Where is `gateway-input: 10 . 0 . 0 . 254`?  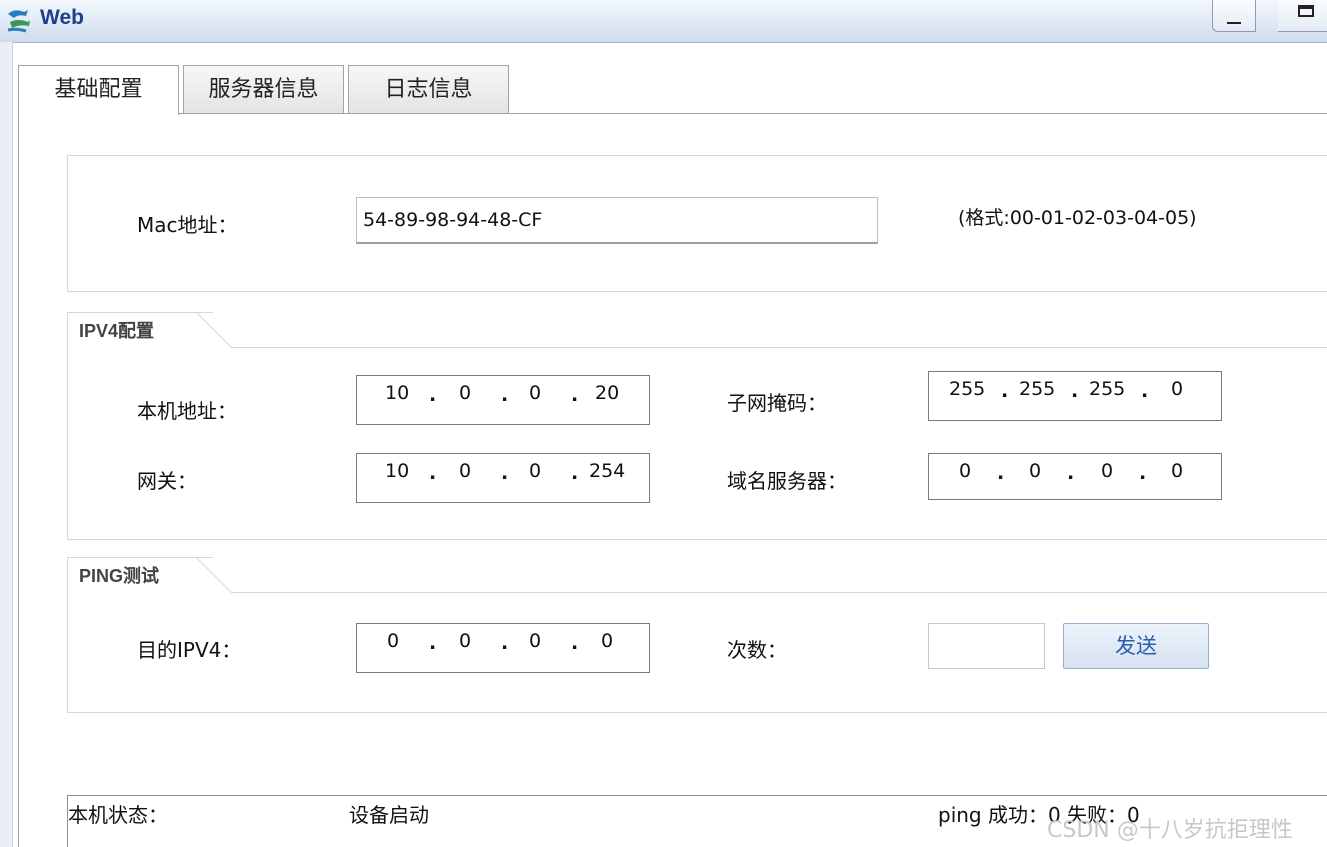 gateway-input: 10 . 0 . 0 . 254 is located at coordinates (503, 478).